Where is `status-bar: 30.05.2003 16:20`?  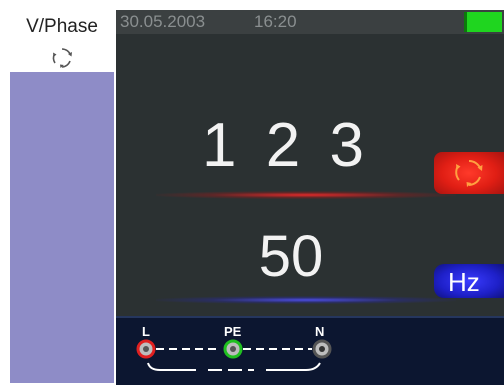
status-bar: 30.05.2003 16:20 is located at coordinates (310, 22).